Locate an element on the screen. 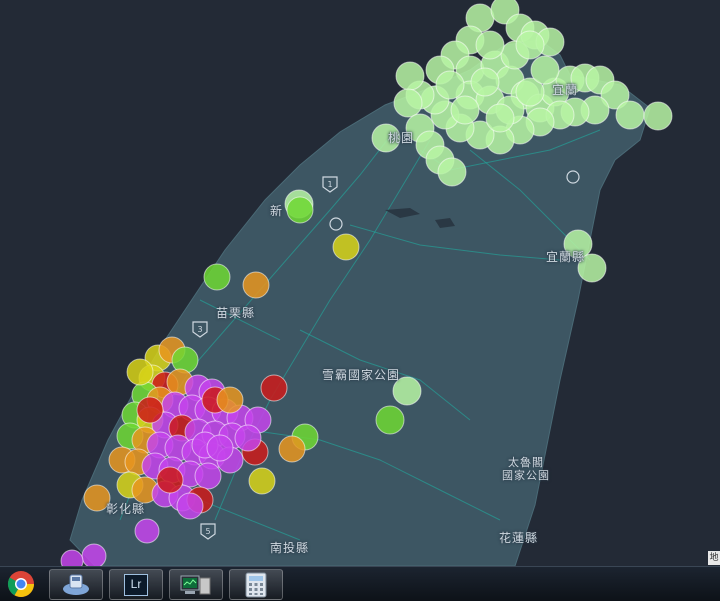 The height and width of the screenshot is (601, 720). lightroom-icon-label: Lr is located at coordinates (136, 583).